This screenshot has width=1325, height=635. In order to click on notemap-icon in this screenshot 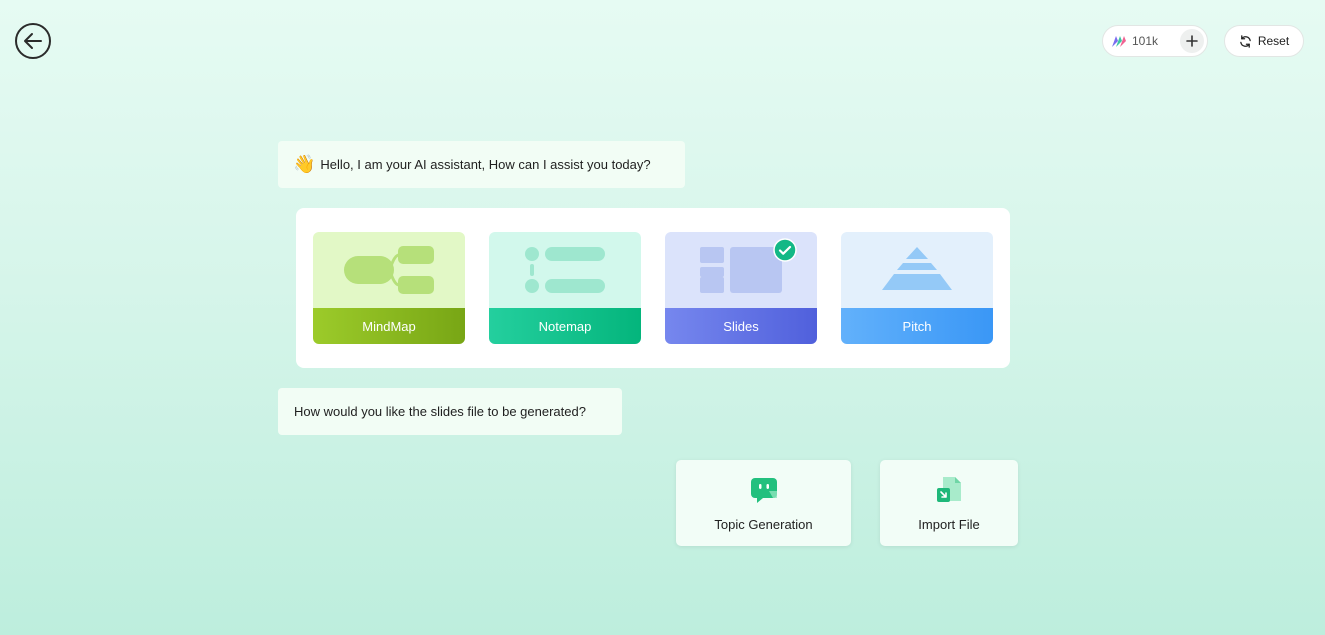, I will do `click(565, 270)`.